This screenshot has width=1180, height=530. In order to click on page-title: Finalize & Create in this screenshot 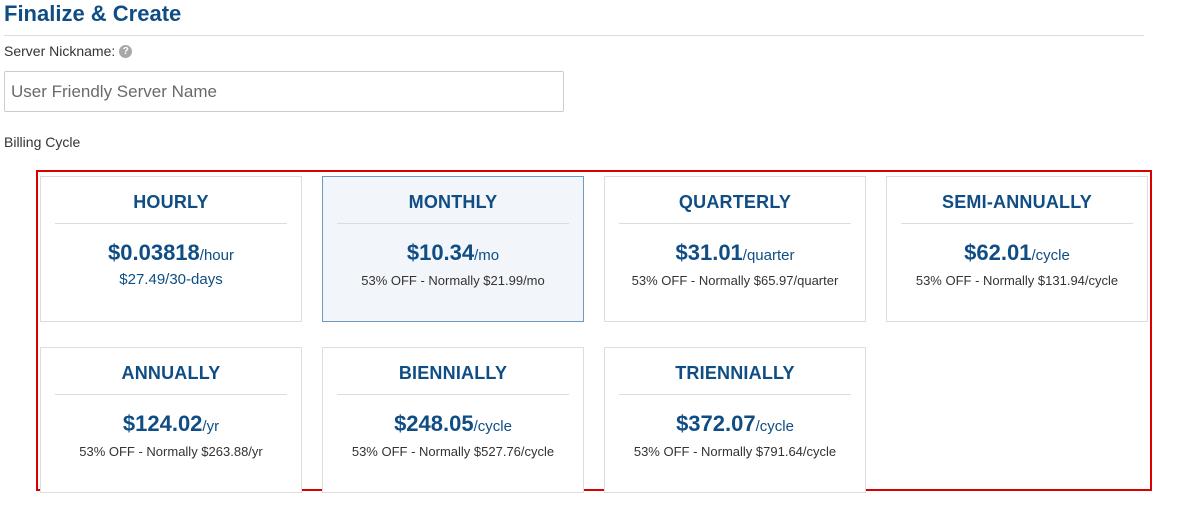, I will do `click(93, 13)`.